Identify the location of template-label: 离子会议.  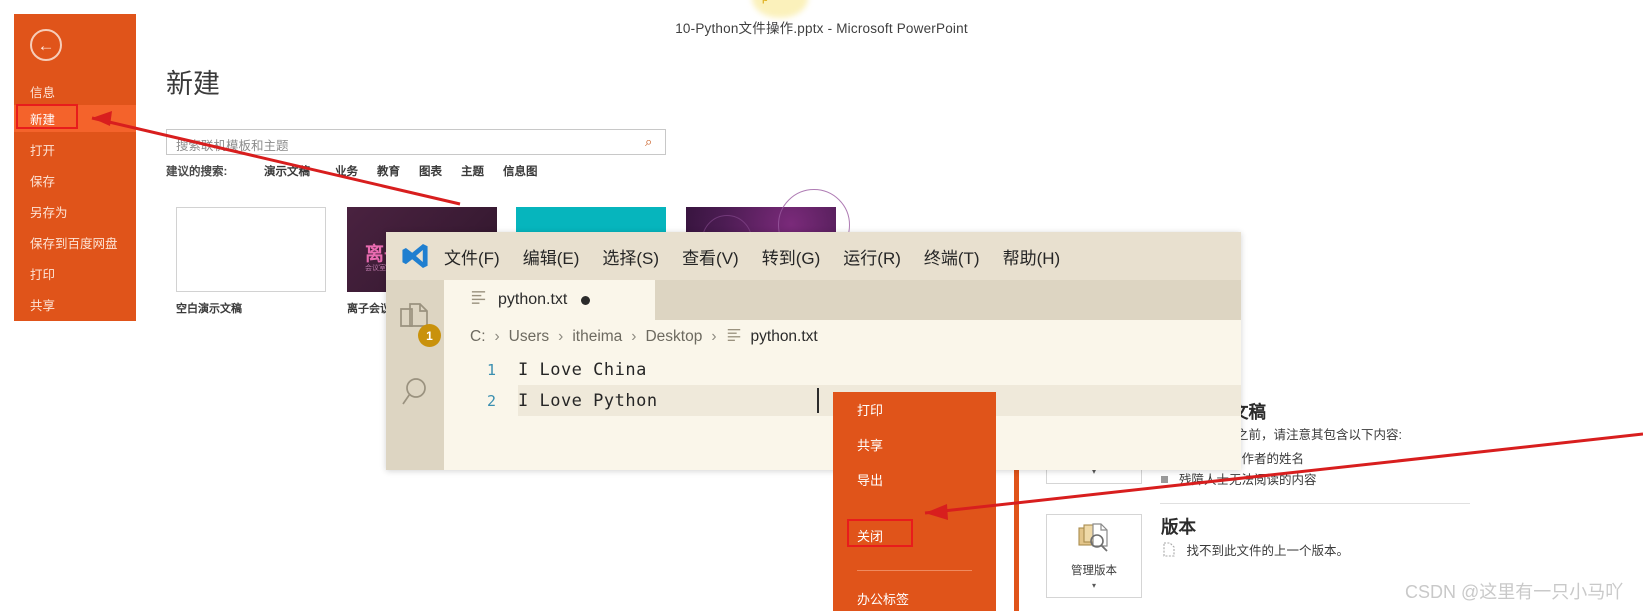
(369, 309).